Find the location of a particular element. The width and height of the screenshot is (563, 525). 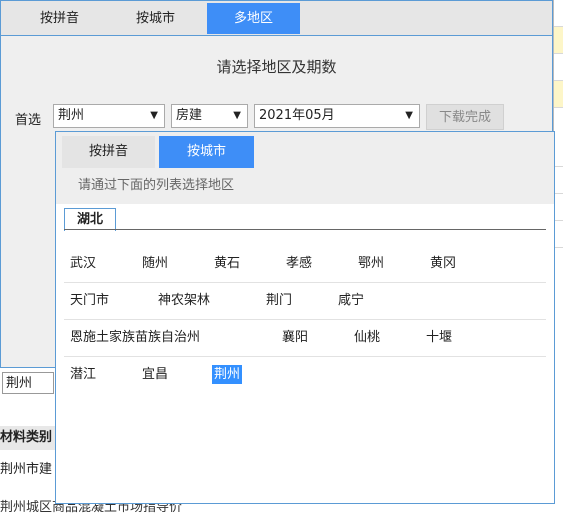

city-row: 武汉 随州 黄石 孝感 鄂州 黄冈 is located at coordinates (305, 264).